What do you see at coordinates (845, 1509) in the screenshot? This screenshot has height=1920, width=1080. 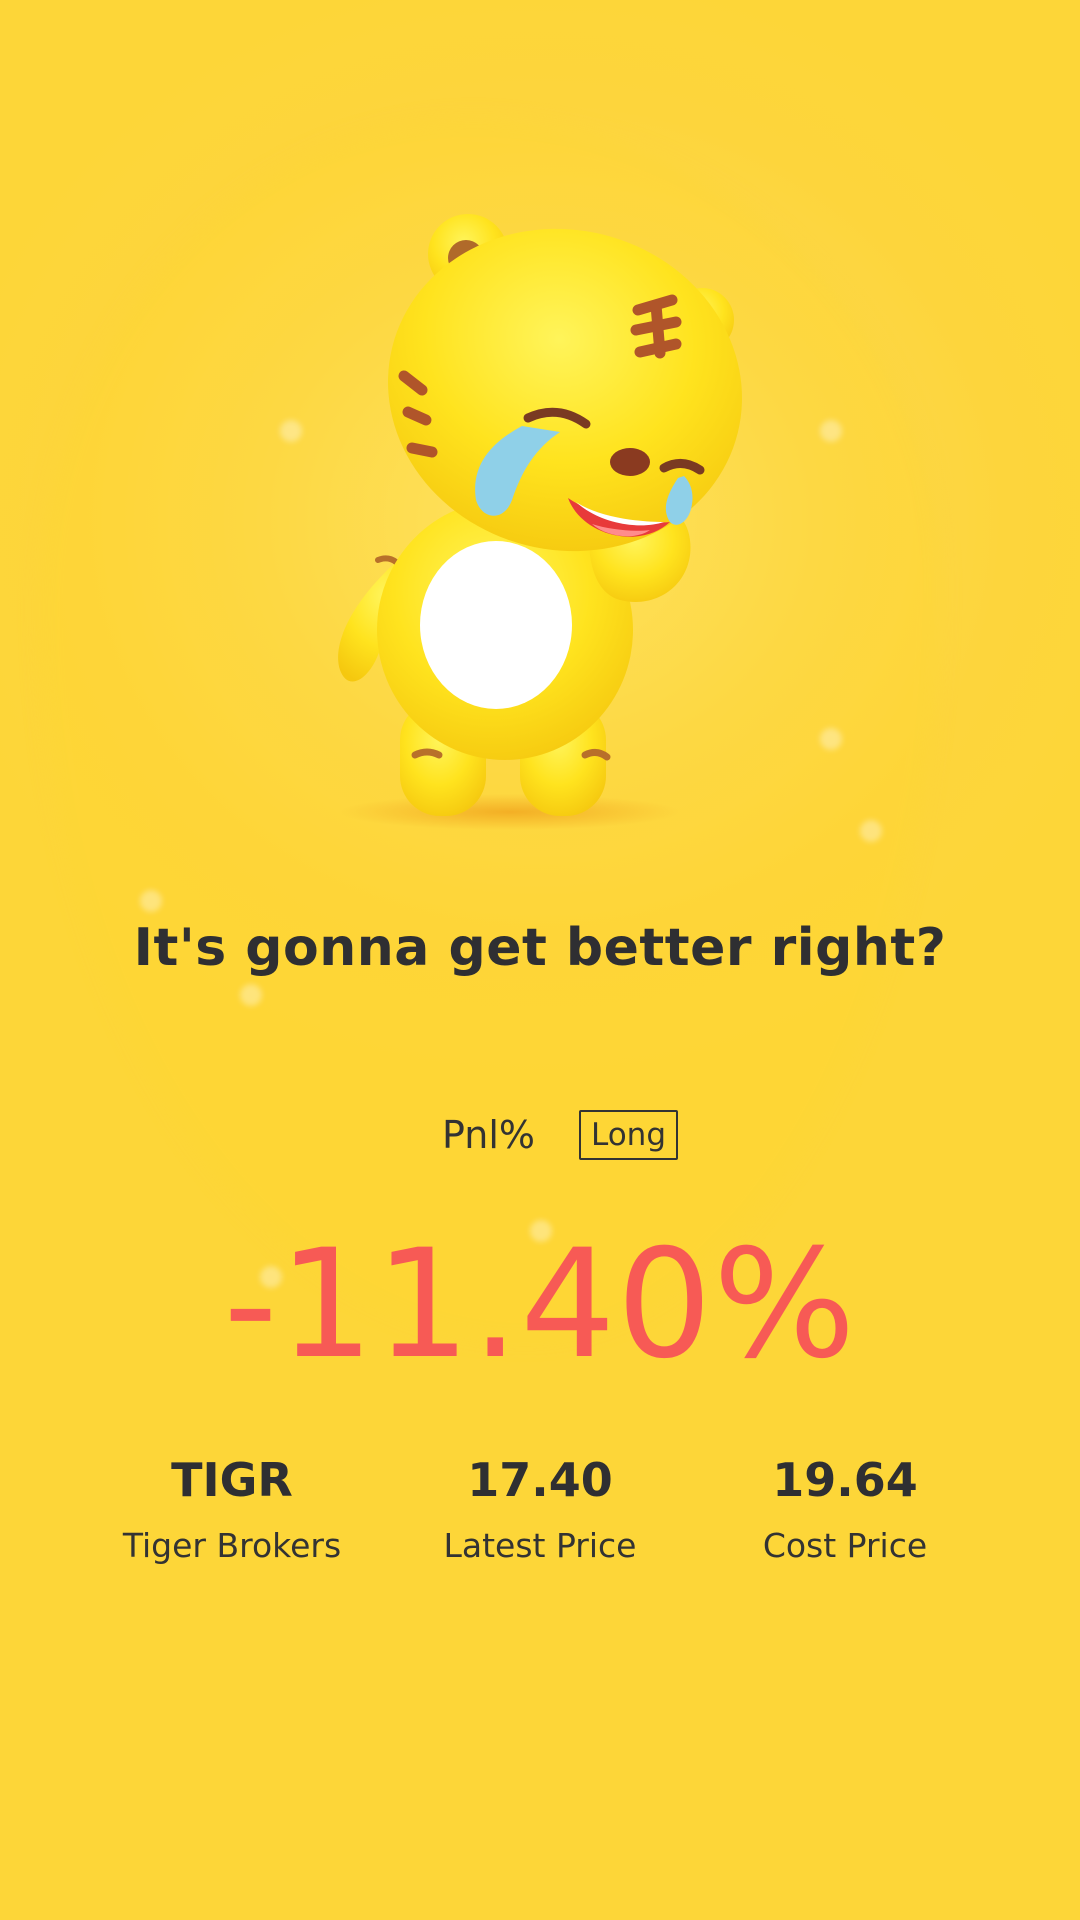 I see `stat-cost-price: 19.64 Cost Price` at bounding box center [845, 1509].